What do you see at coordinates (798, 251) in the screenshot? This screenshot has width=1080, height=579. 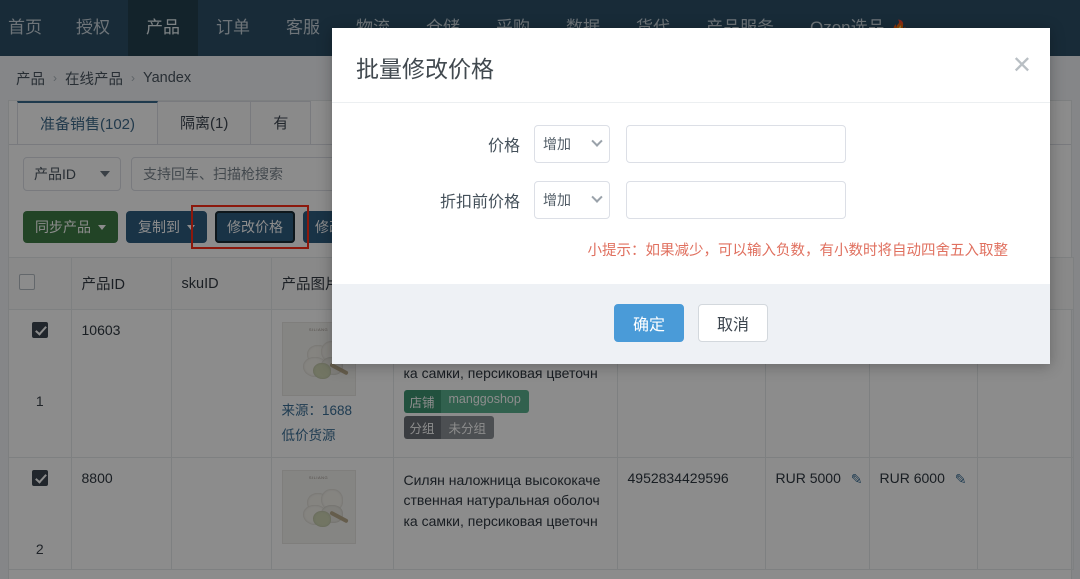 I see `dialog-hint-text: 小提示：如果减少，可以输入负数，有小数时将自动四舍五入取整` at bounding box center [798, 251].